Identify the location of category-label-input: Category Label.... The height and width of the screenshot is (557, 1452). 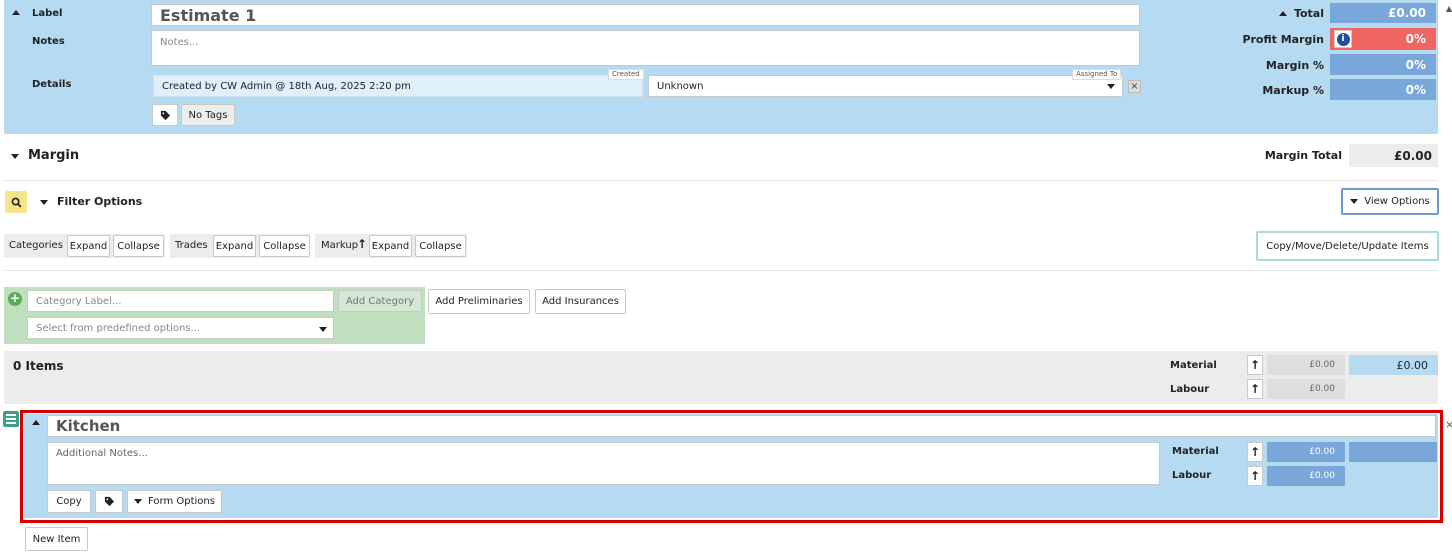
(180, 301).